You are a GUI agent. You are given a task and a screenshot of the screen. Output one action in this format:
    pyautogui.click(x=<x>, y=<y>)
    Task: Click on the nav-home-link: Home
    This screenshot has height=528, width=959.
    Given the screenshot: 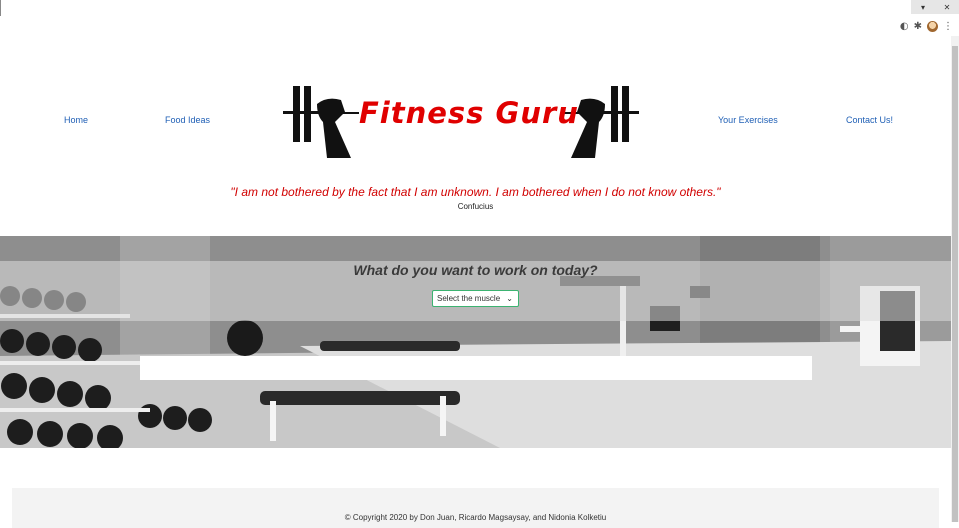 What is the action you would take?
    pyautogui.click(x=76, y=120)
    